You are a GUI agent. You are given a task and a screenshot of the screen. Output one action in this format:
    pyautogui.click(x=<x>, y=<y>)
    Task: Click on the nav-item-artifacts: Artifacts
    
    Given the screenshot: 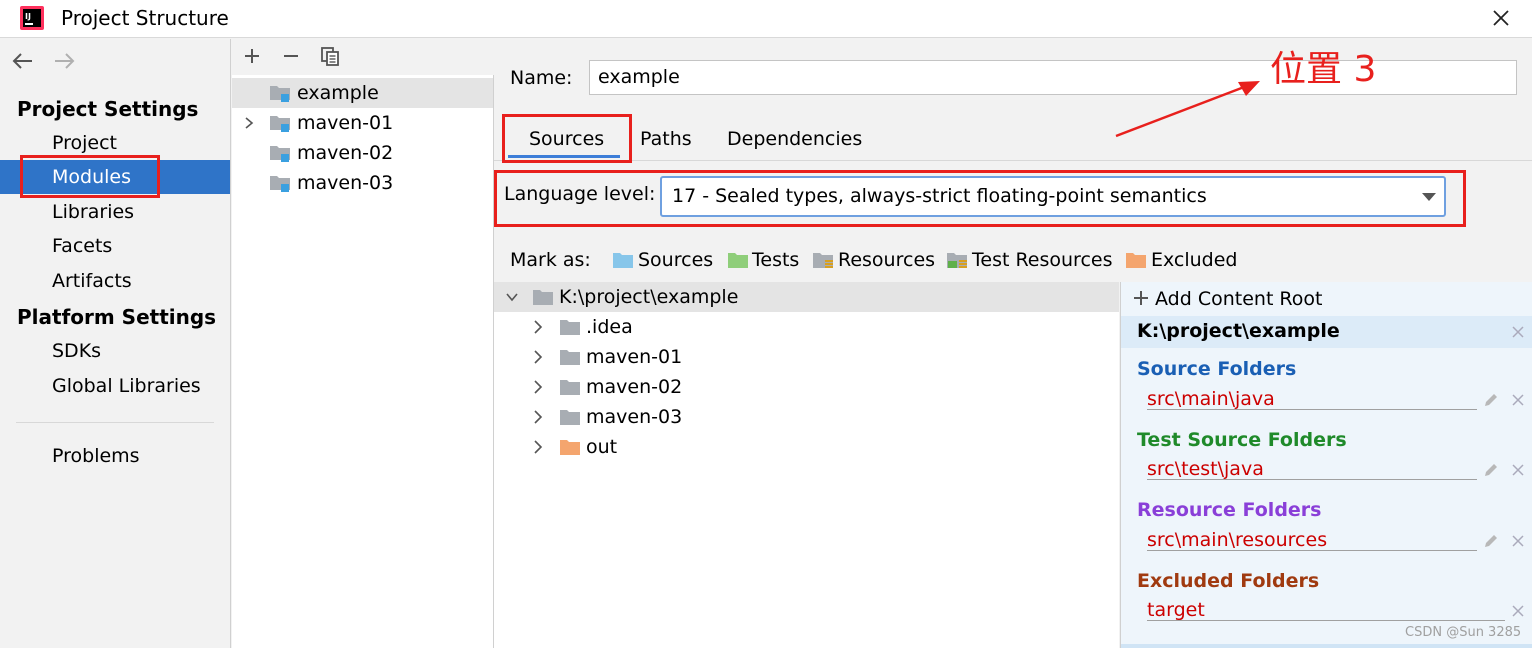 What is the action you would take?
    pyautogui.click(x=115, y=281)
    